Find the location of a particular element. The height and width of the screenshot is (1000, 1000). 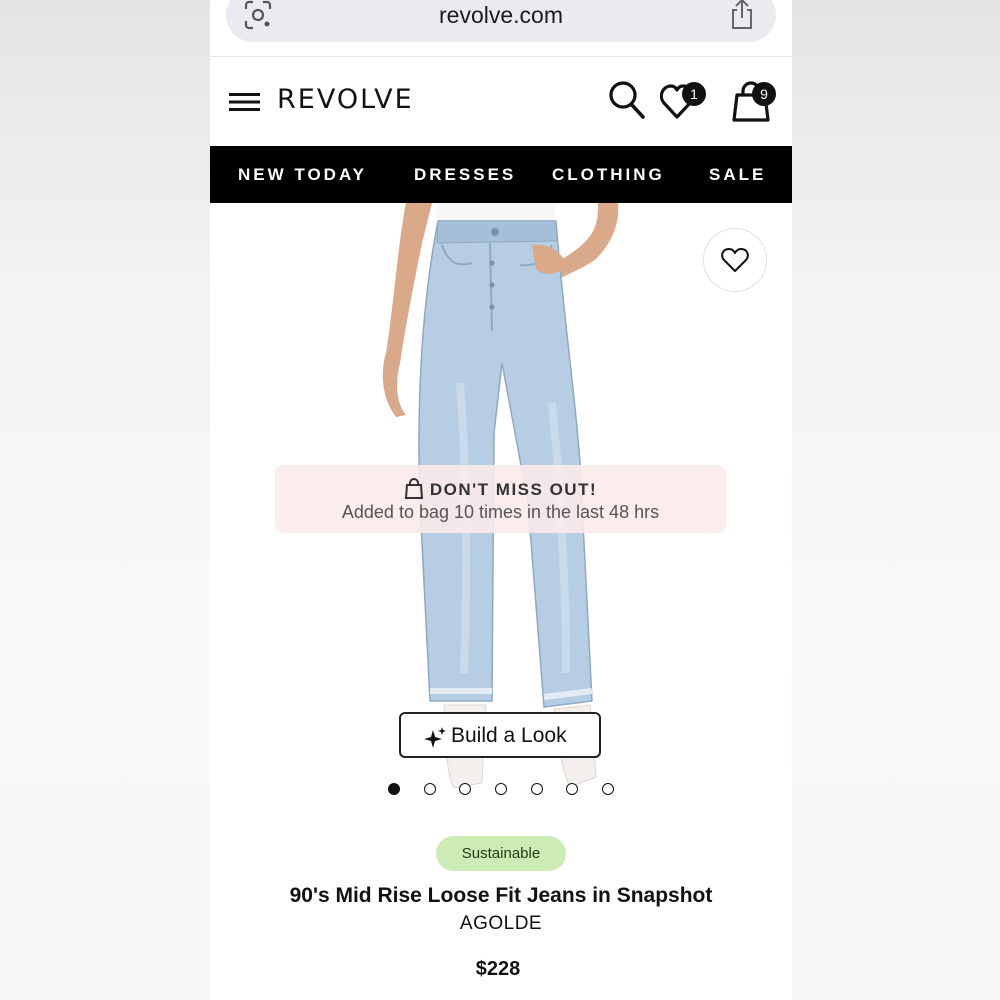

site-header: REVOLVE 1 9 is located at coordinates (501, 101).